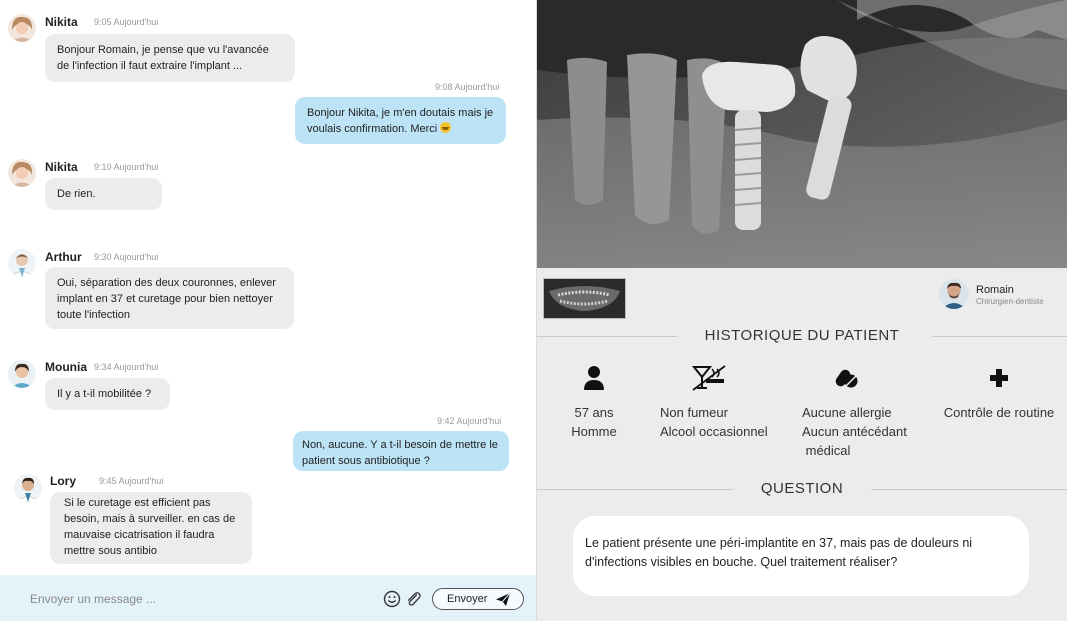 The height and width of the screenshot is (621, 1067). Describe the element at coordinates (594, 378) in the screenshot. I see `person-icon` at that location.